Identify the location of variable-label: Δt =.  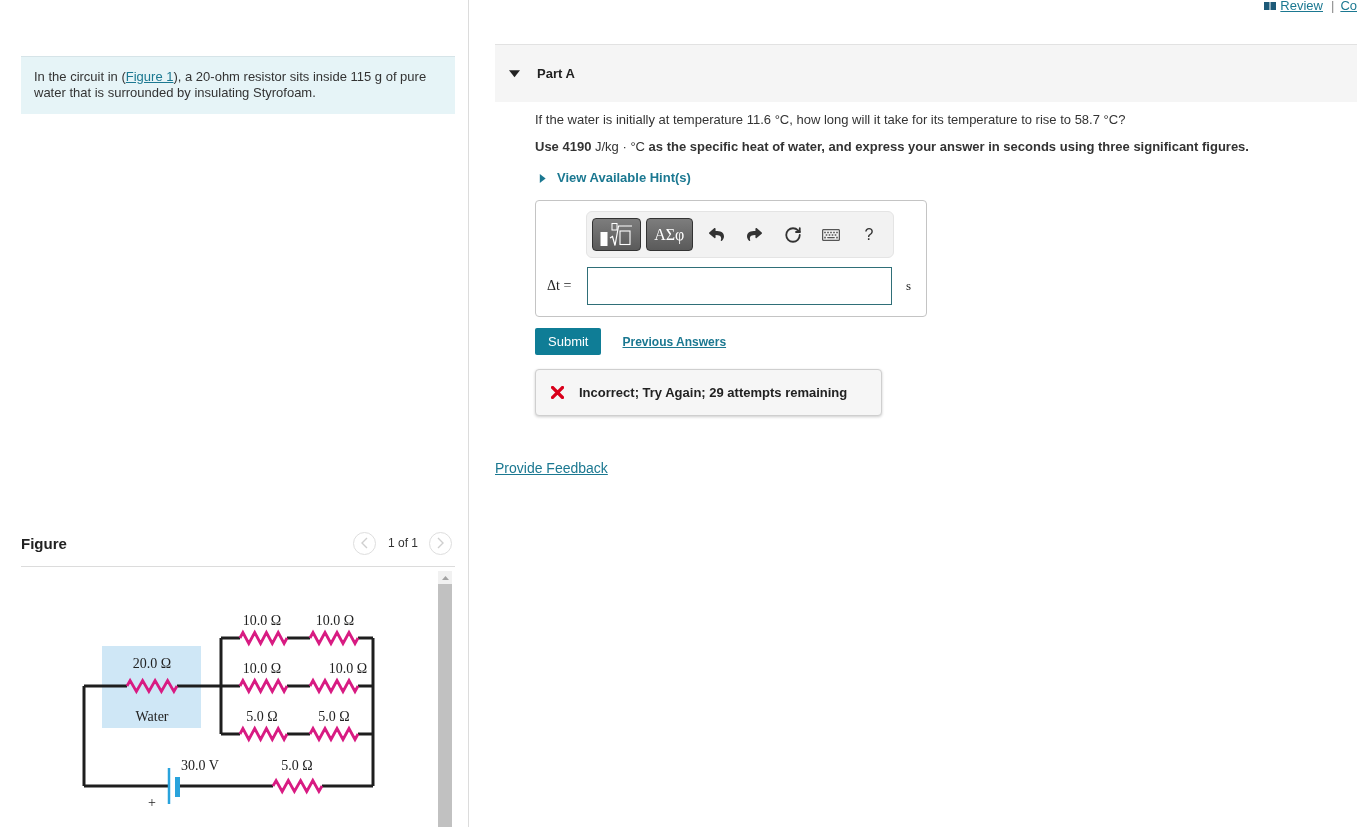
(560, 286).